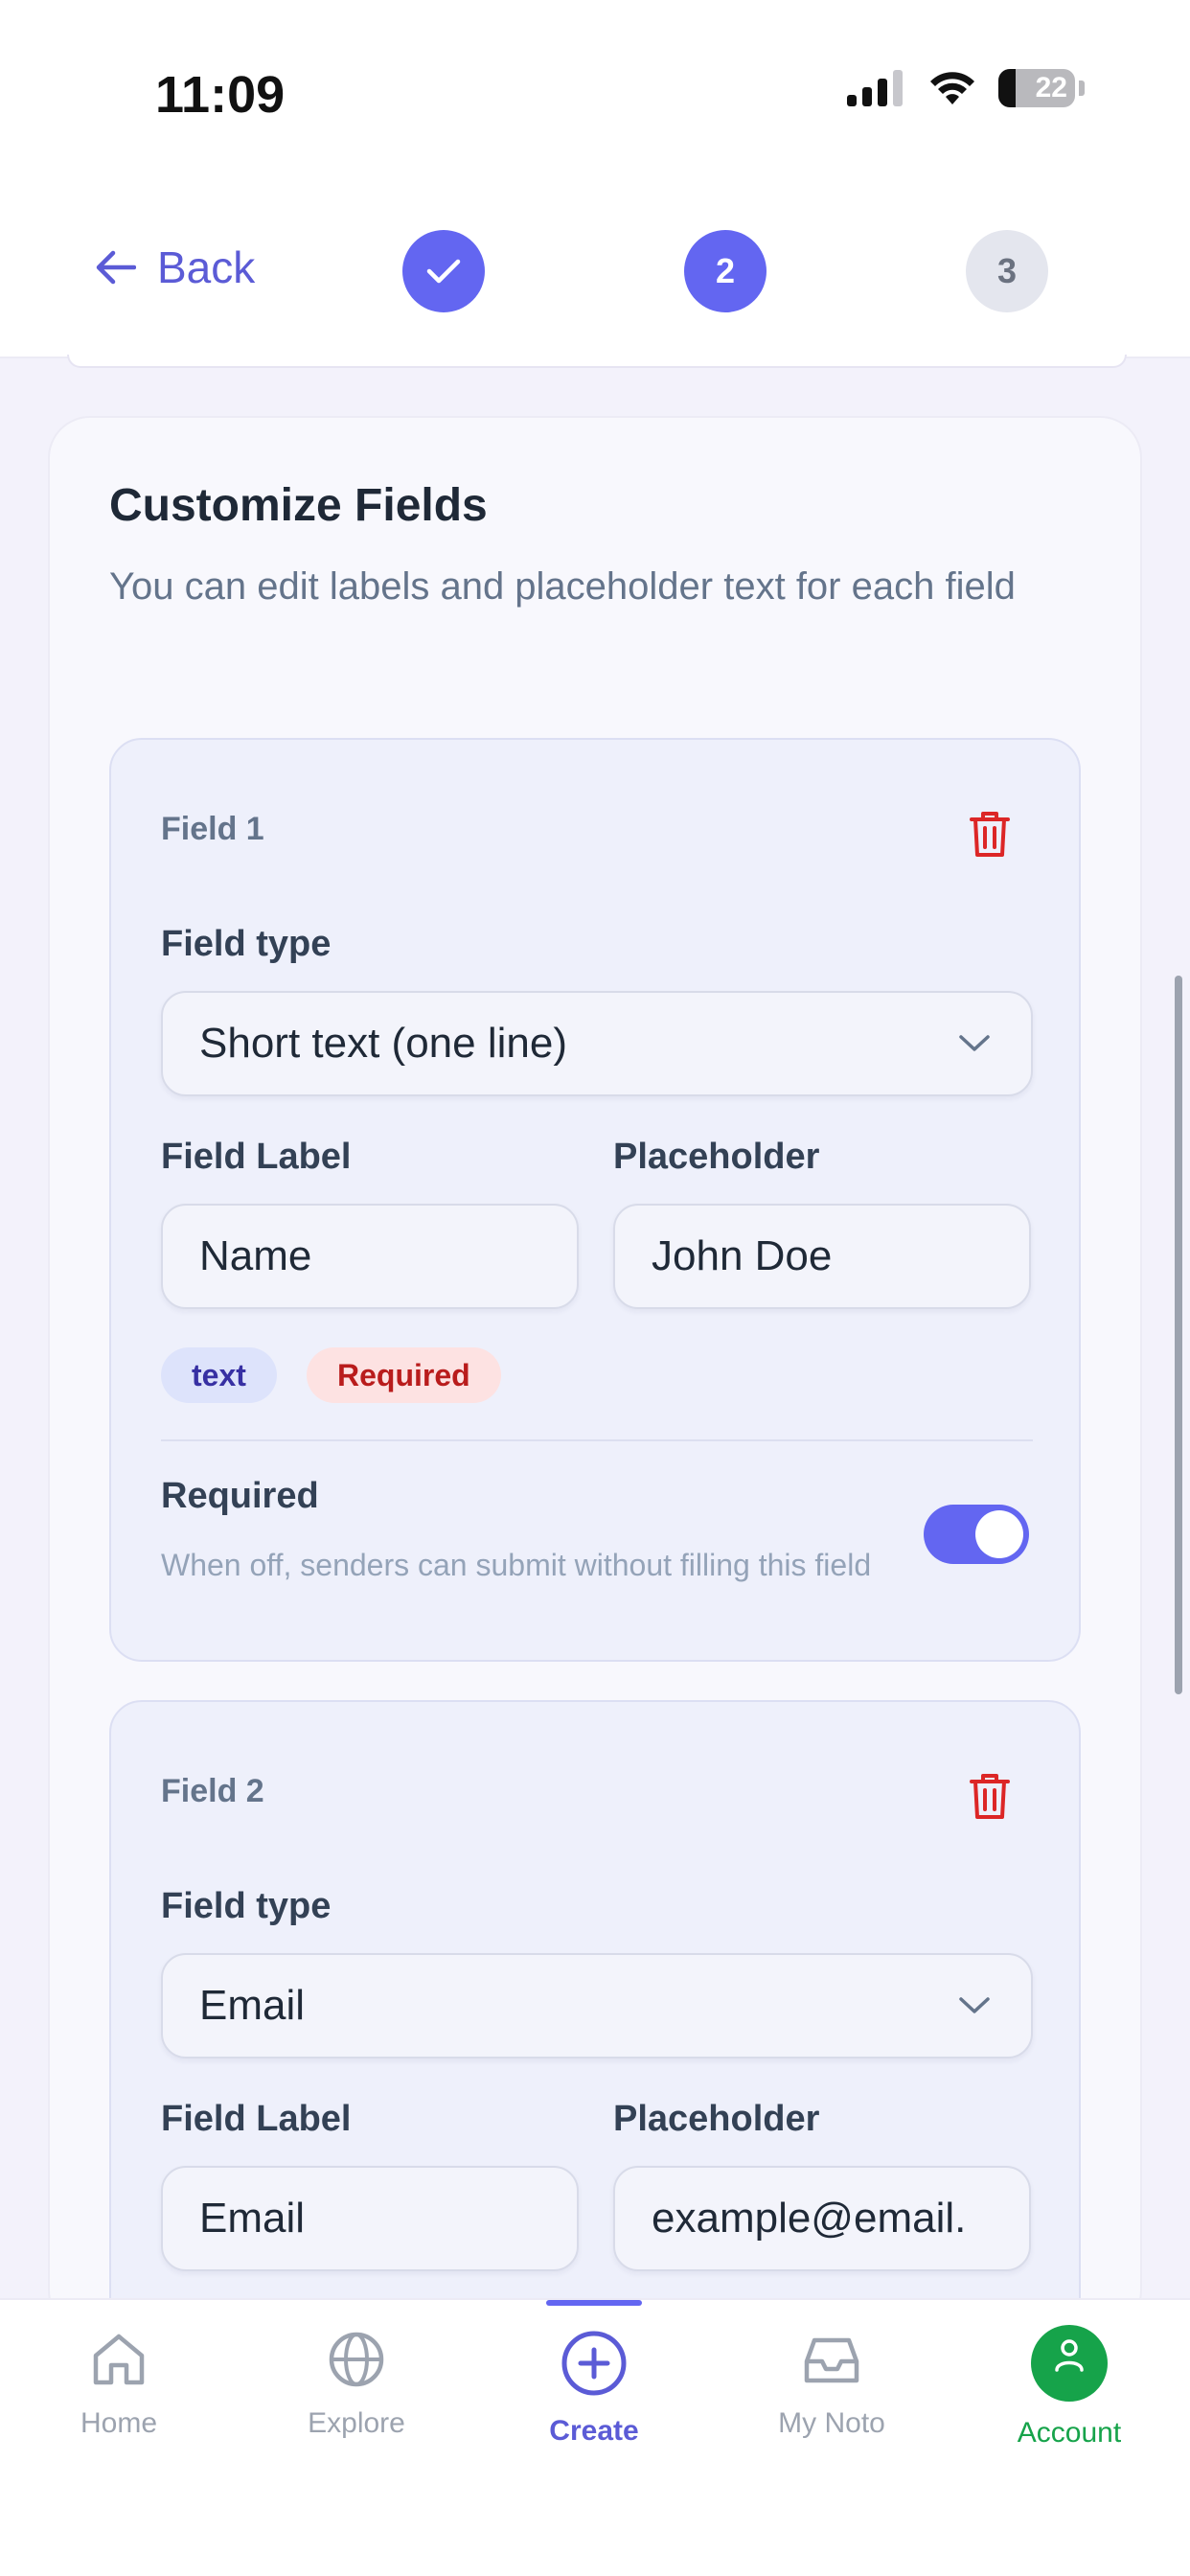 This screenshot has height=2576, width=1190. I want to click on field-type-value: Short text (one line), so click(383, 1043).